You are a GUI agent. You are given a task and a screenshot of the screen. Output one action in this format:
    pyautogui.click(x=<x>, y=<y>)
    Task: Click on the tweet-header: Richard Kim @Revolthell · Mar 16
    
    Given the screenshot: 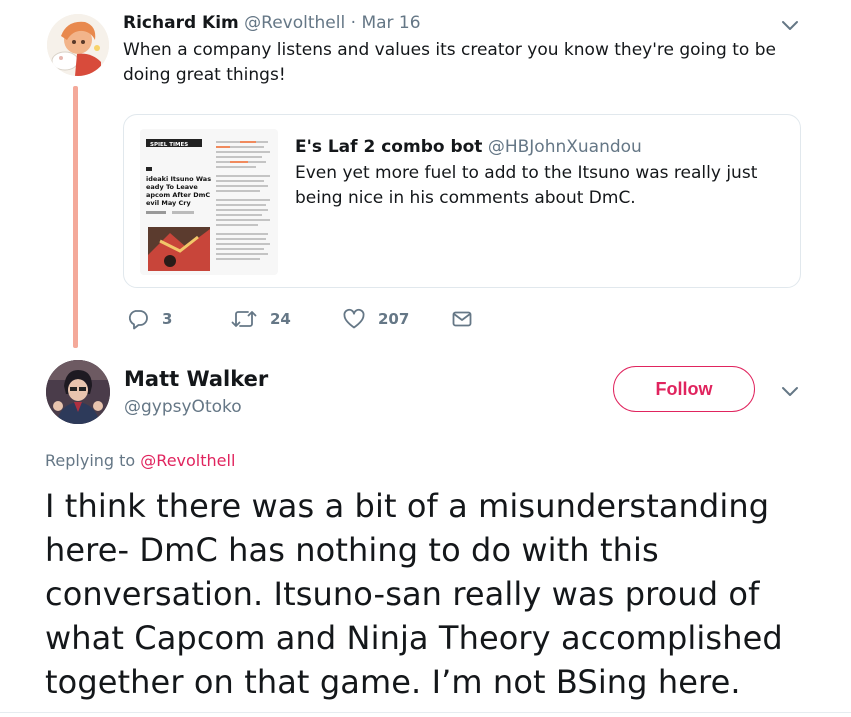 What is the action you would take?
    pyautogui.click(x=272, y=23)
    